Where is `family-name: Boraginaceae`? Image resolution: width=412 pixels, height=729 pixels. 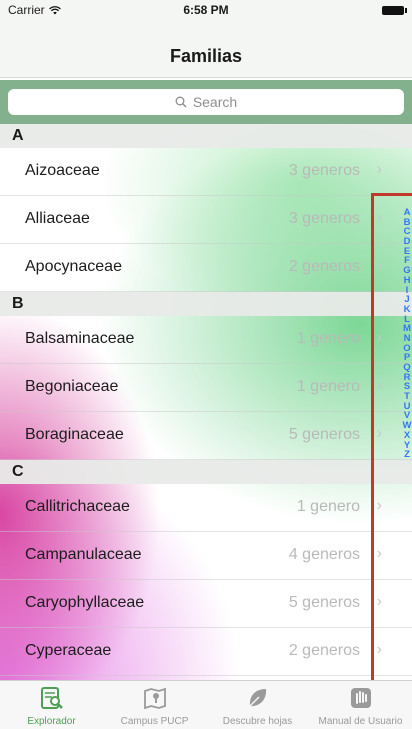 family-name: Boraginaceae is located at coordinates (74, 434).